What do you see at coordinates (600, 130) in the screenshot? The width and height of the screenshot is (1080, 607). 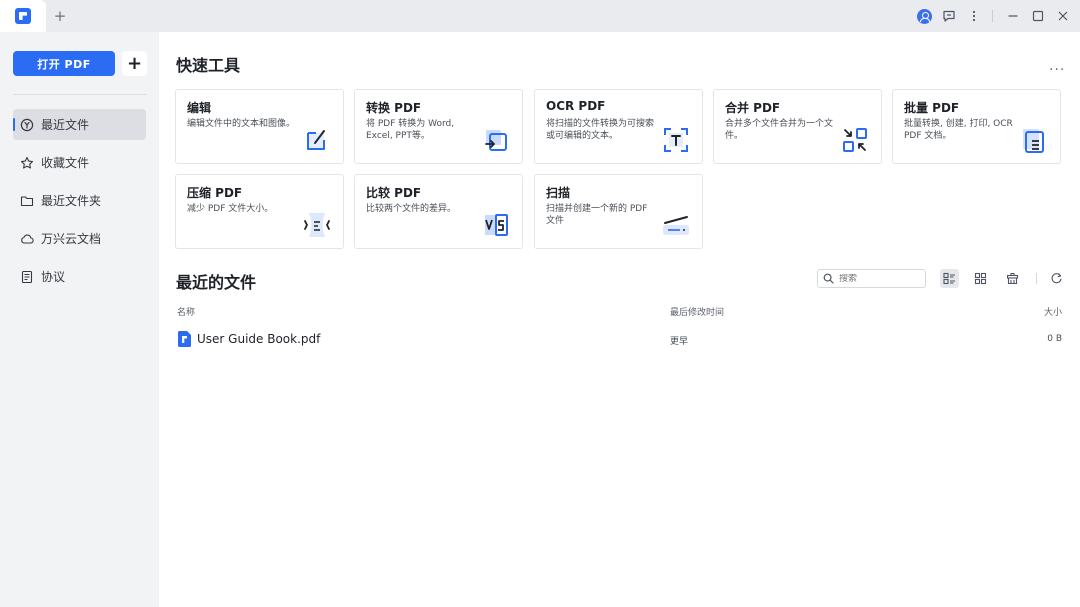 I see `card-description: 将扫描的文件转换为可搜索或可编辑的文本。` at bounding box center [600, 130].